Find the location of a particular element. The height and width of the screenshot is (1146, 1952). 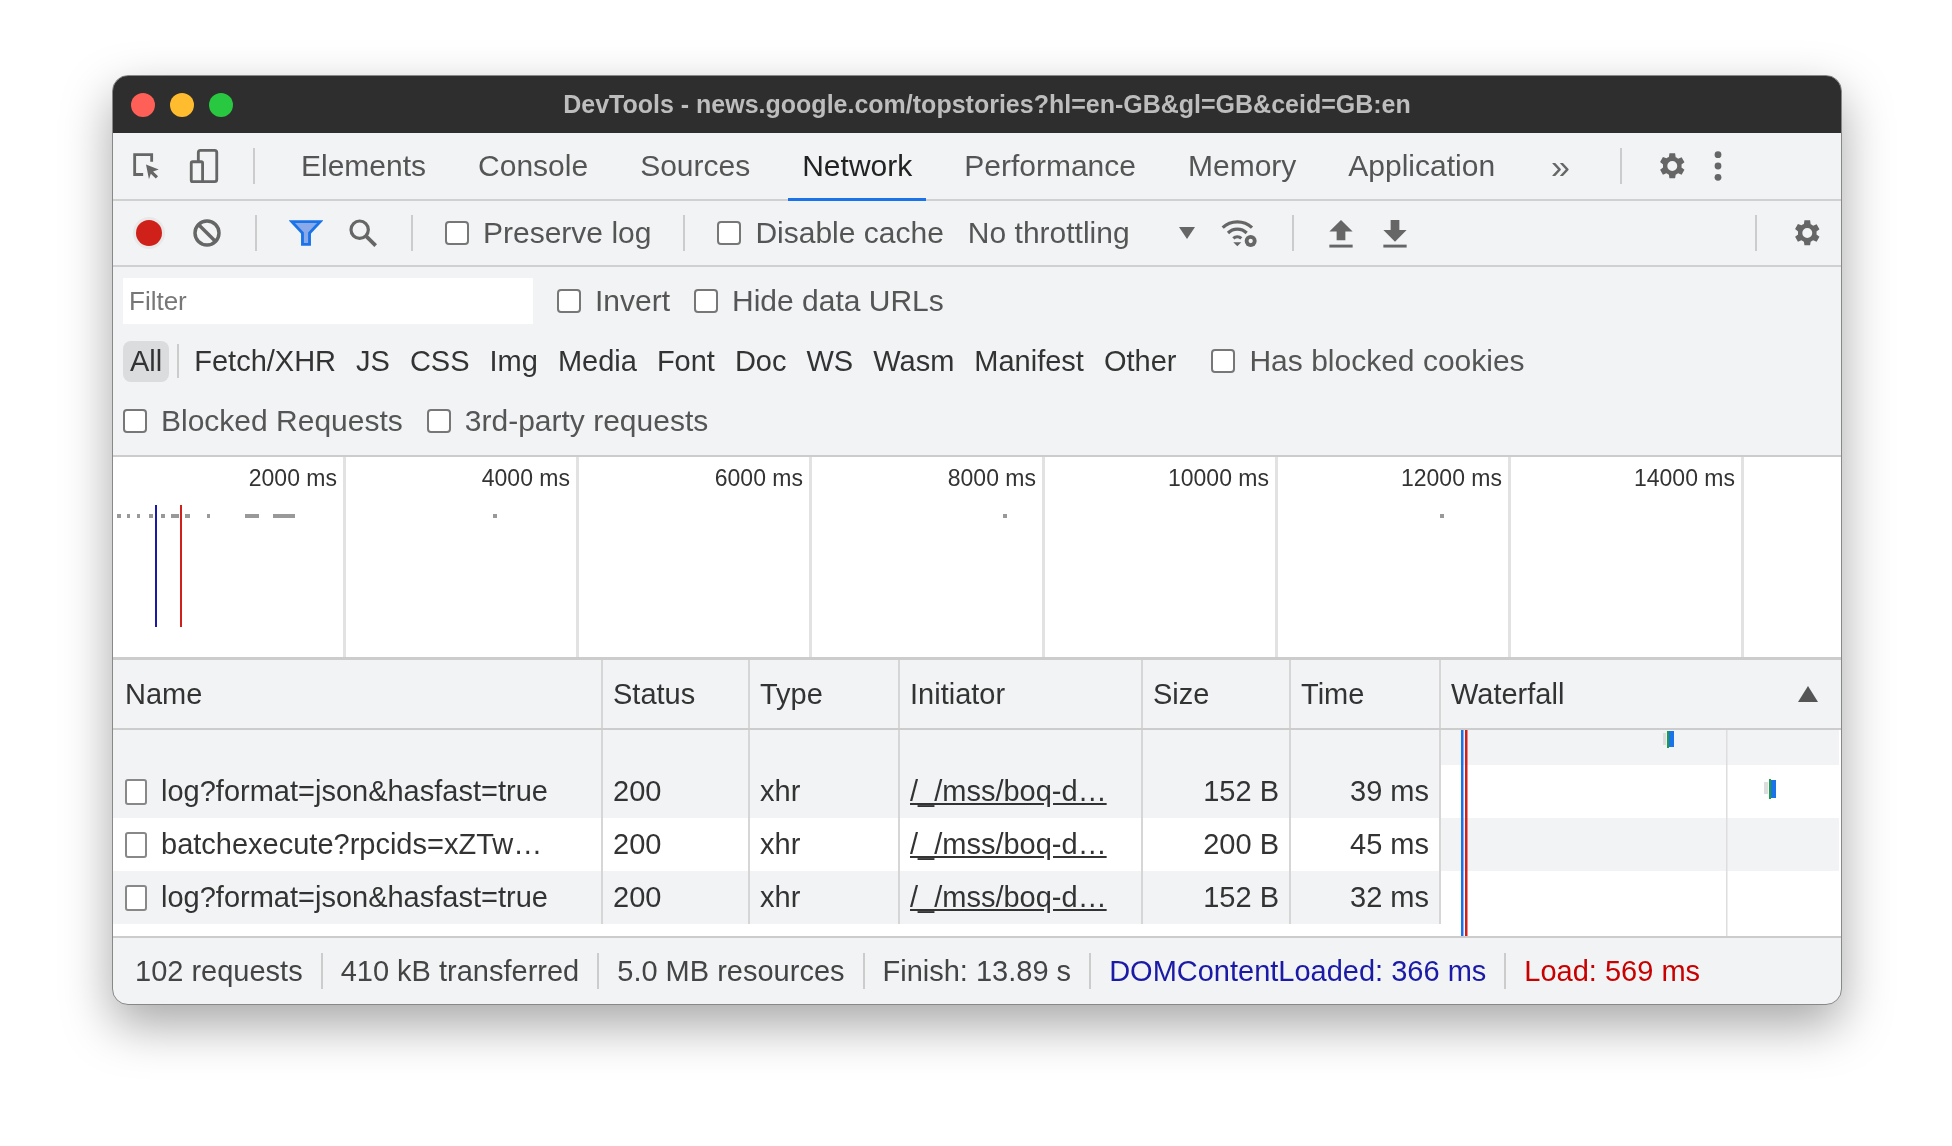

type-filter-button: CSS is located at coordinates (439, 361).